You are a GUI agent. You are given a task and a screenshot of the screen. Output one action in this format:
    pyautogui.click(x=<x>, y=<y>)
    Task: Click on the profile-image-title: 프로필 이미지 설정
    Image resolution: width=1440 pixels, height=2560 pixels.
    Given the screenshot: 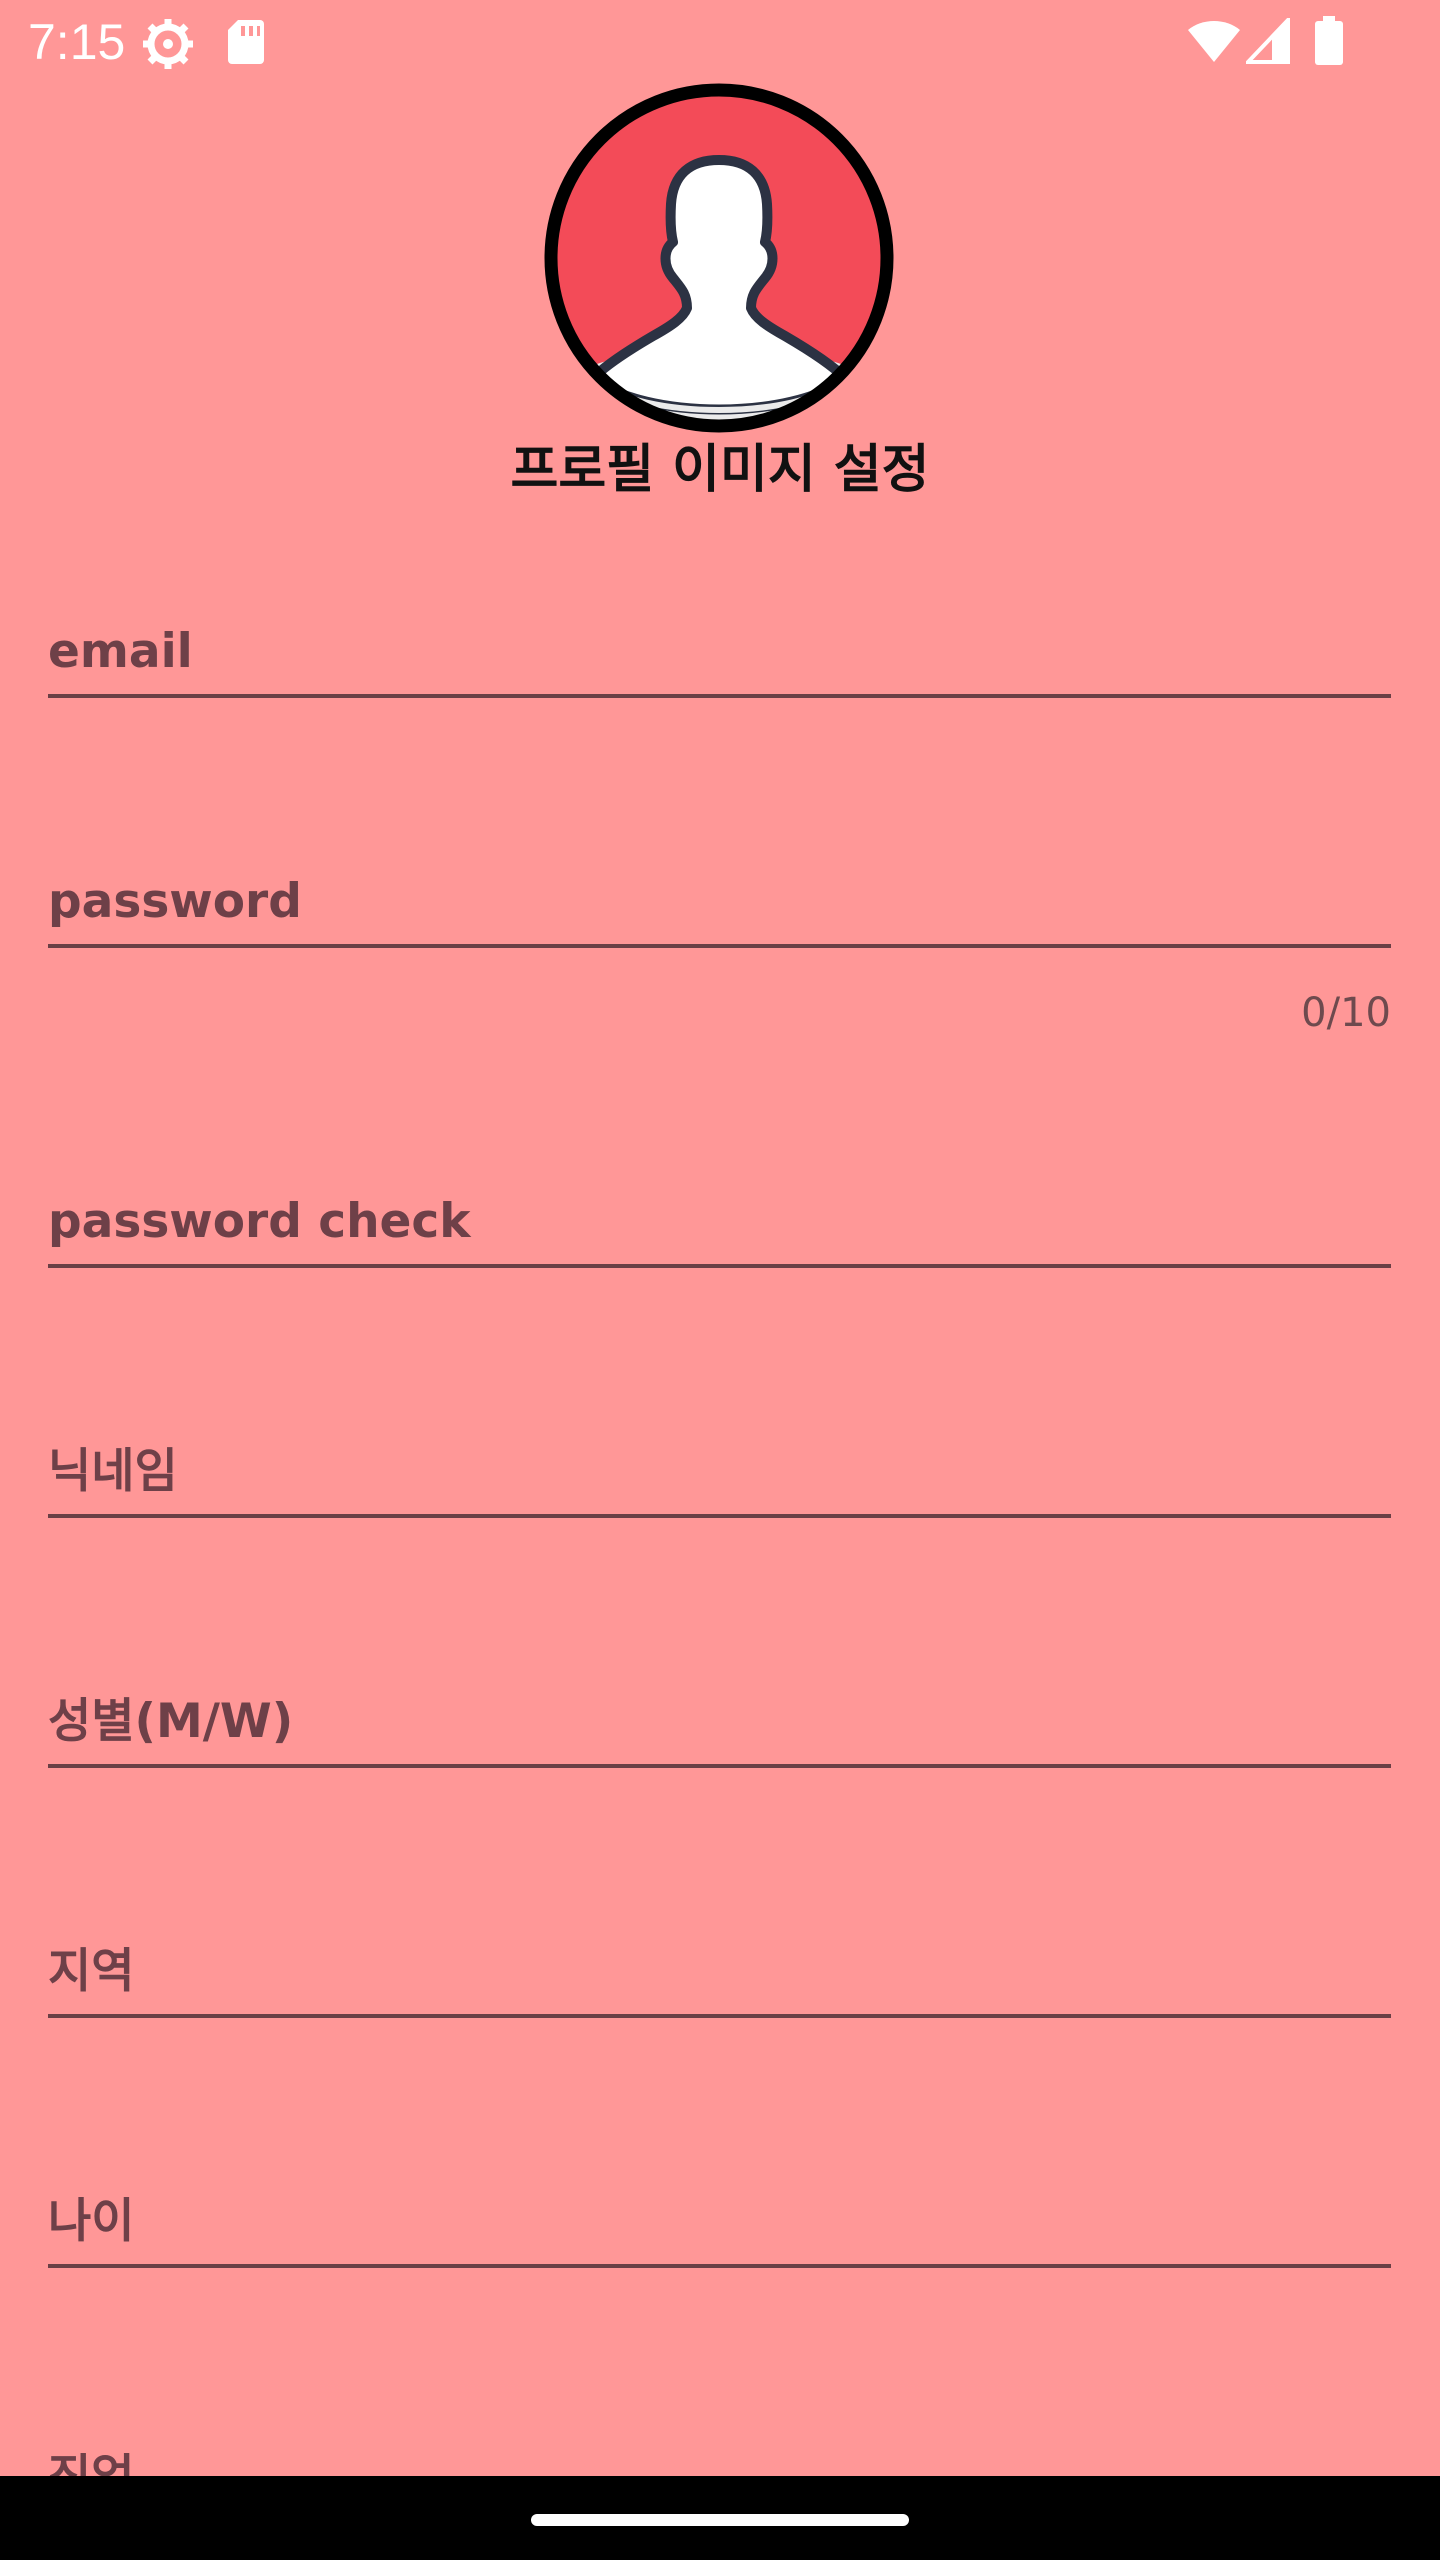 What is the action you would take?
    pyautogui.click(x=720, y=470)
    